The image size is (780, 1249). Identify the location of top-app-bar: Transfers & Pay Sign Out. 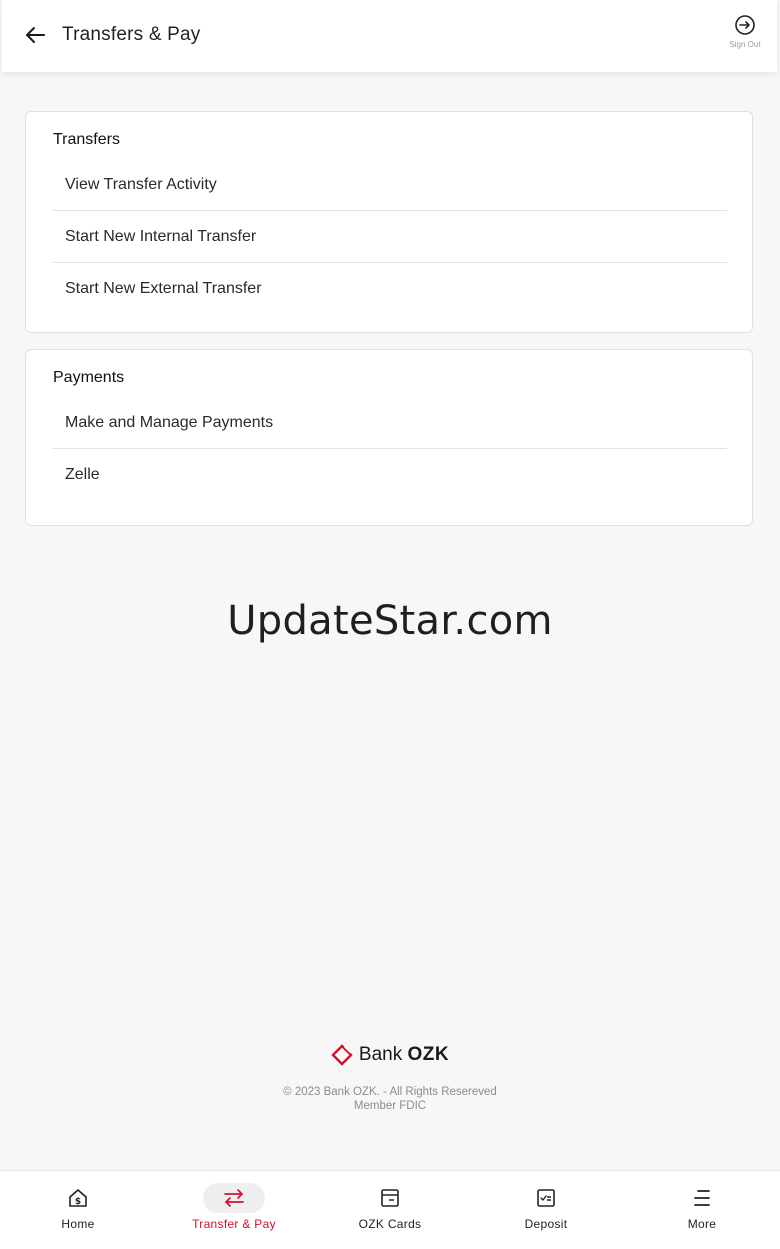
(389, 36).